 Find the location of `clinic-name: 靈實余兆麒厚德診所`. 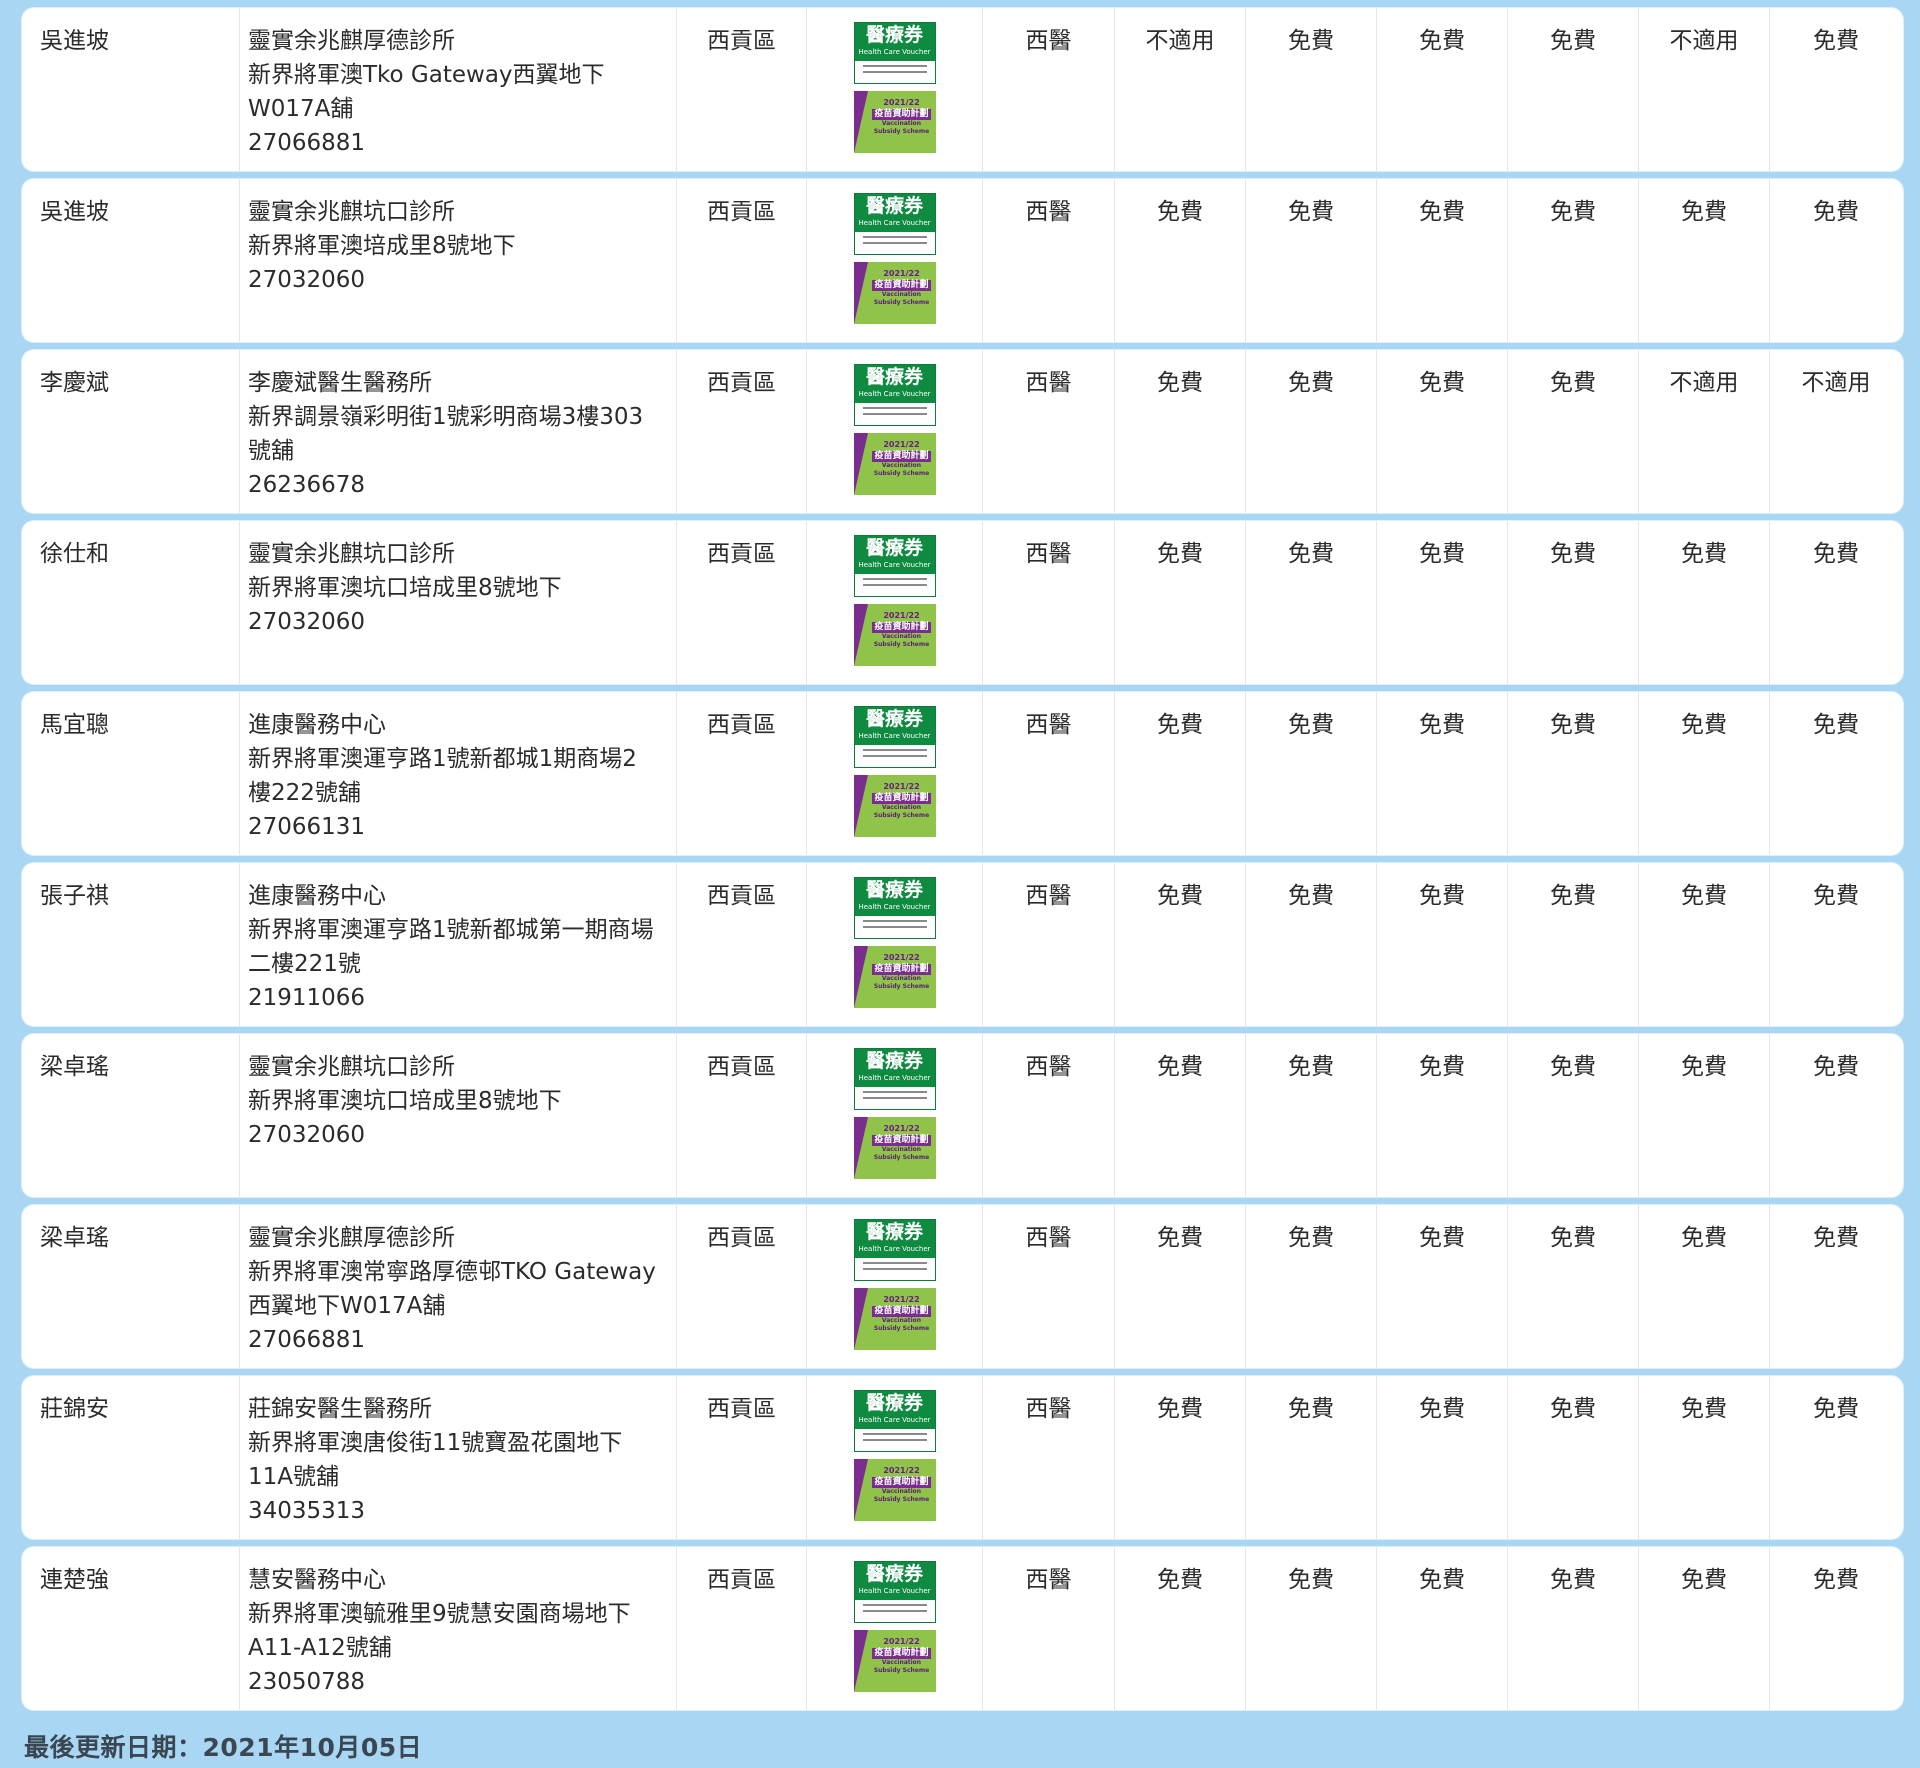

clinic-name: 靈實余兆麒厚德診所 is located at coordinates (351, 41).